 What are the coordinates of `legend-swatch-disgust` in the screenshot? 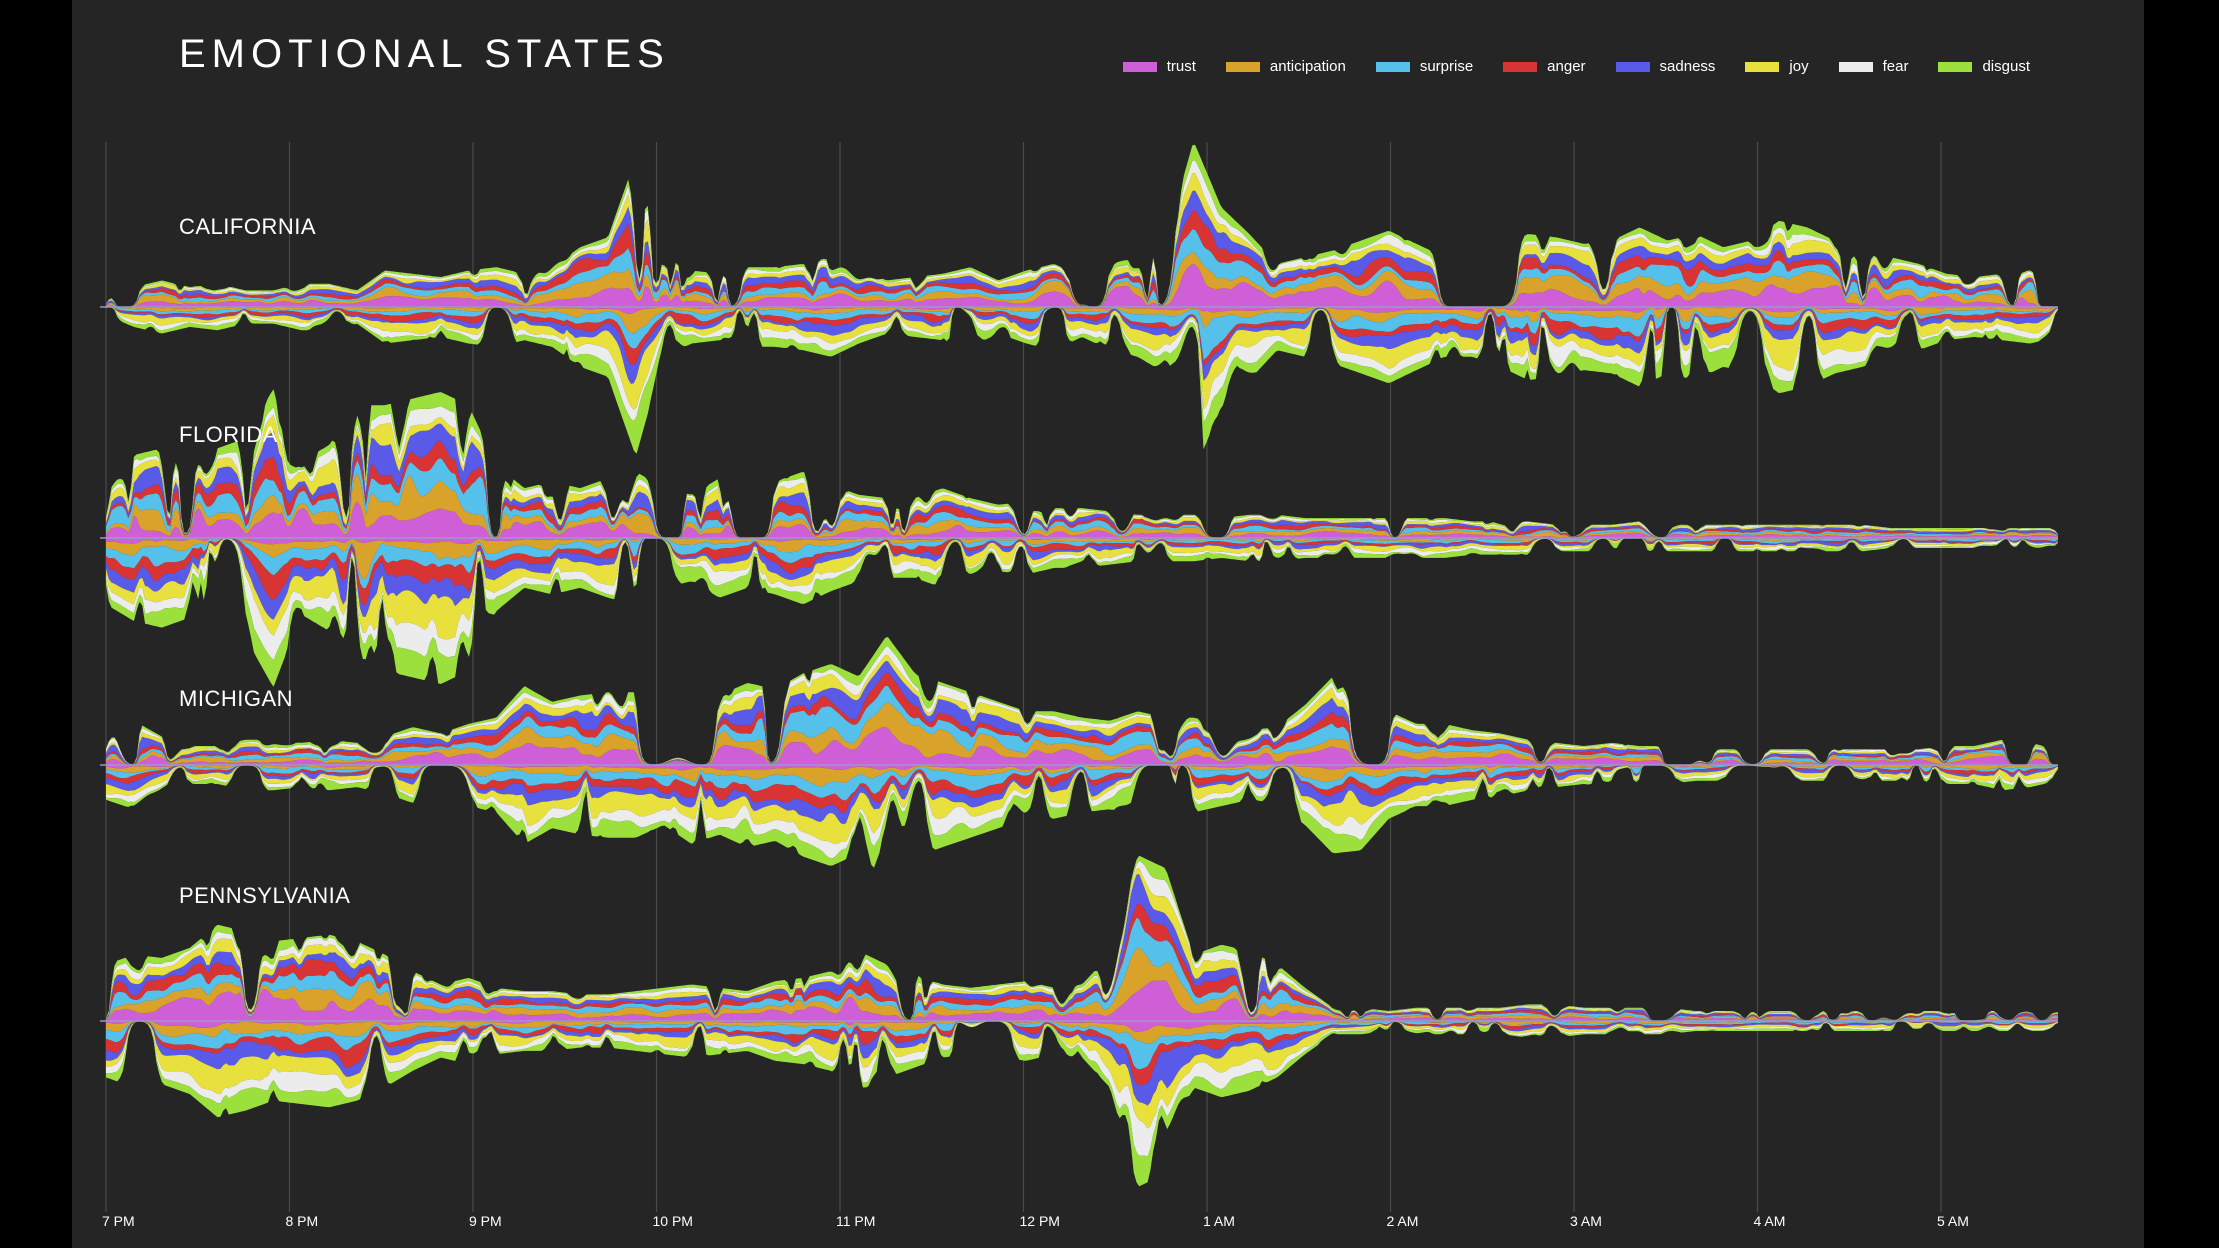 It's located at (1955, 66).